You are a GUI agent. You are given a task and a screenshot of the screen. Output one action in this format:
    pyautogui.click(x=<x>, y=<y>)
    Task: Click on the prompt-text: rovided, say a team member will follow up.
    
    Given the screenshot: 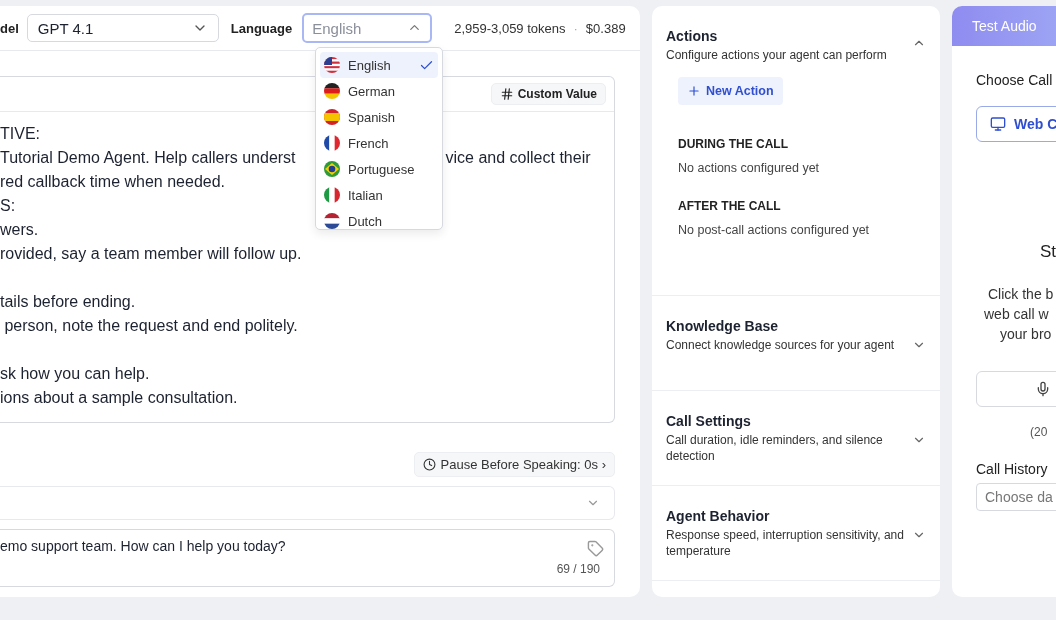 What is the action you would take?
    pyautogui.click(x=151, y=254)
    